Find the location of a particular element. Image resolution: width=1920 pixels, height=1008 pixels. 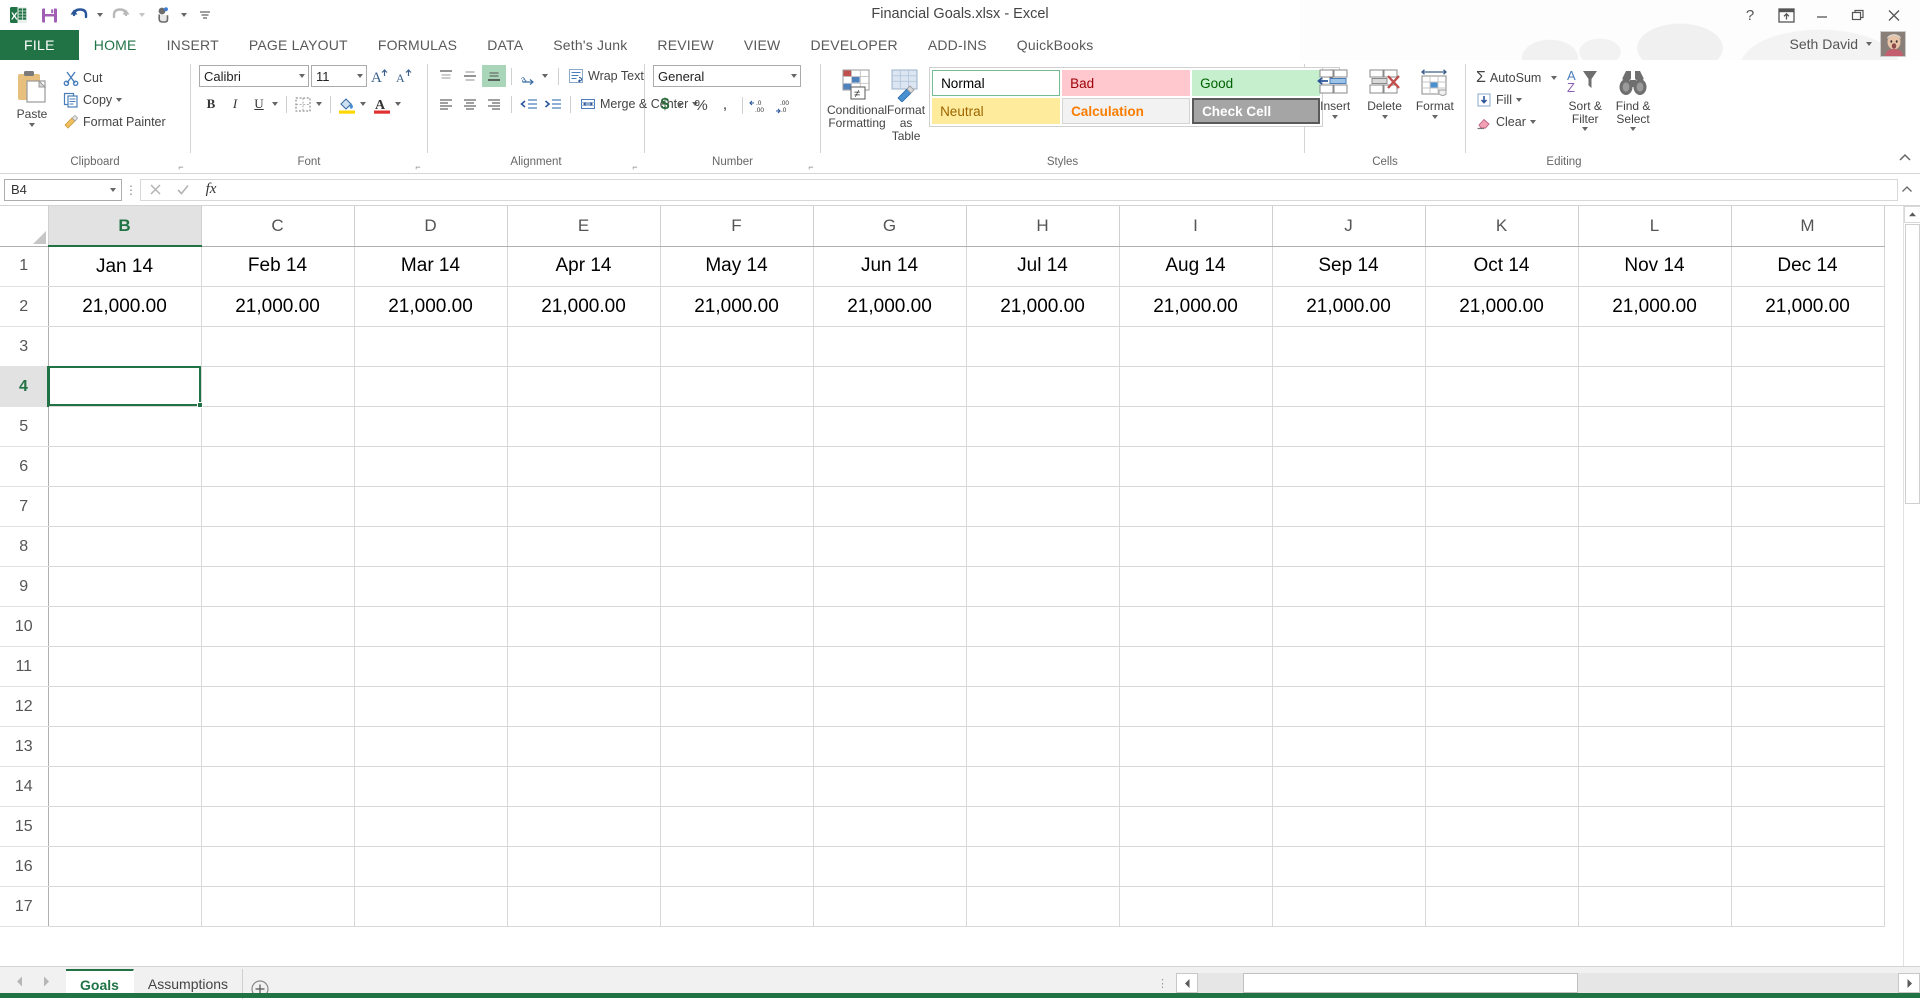

clear-button: Clear is located at coordinates (1516, 122).